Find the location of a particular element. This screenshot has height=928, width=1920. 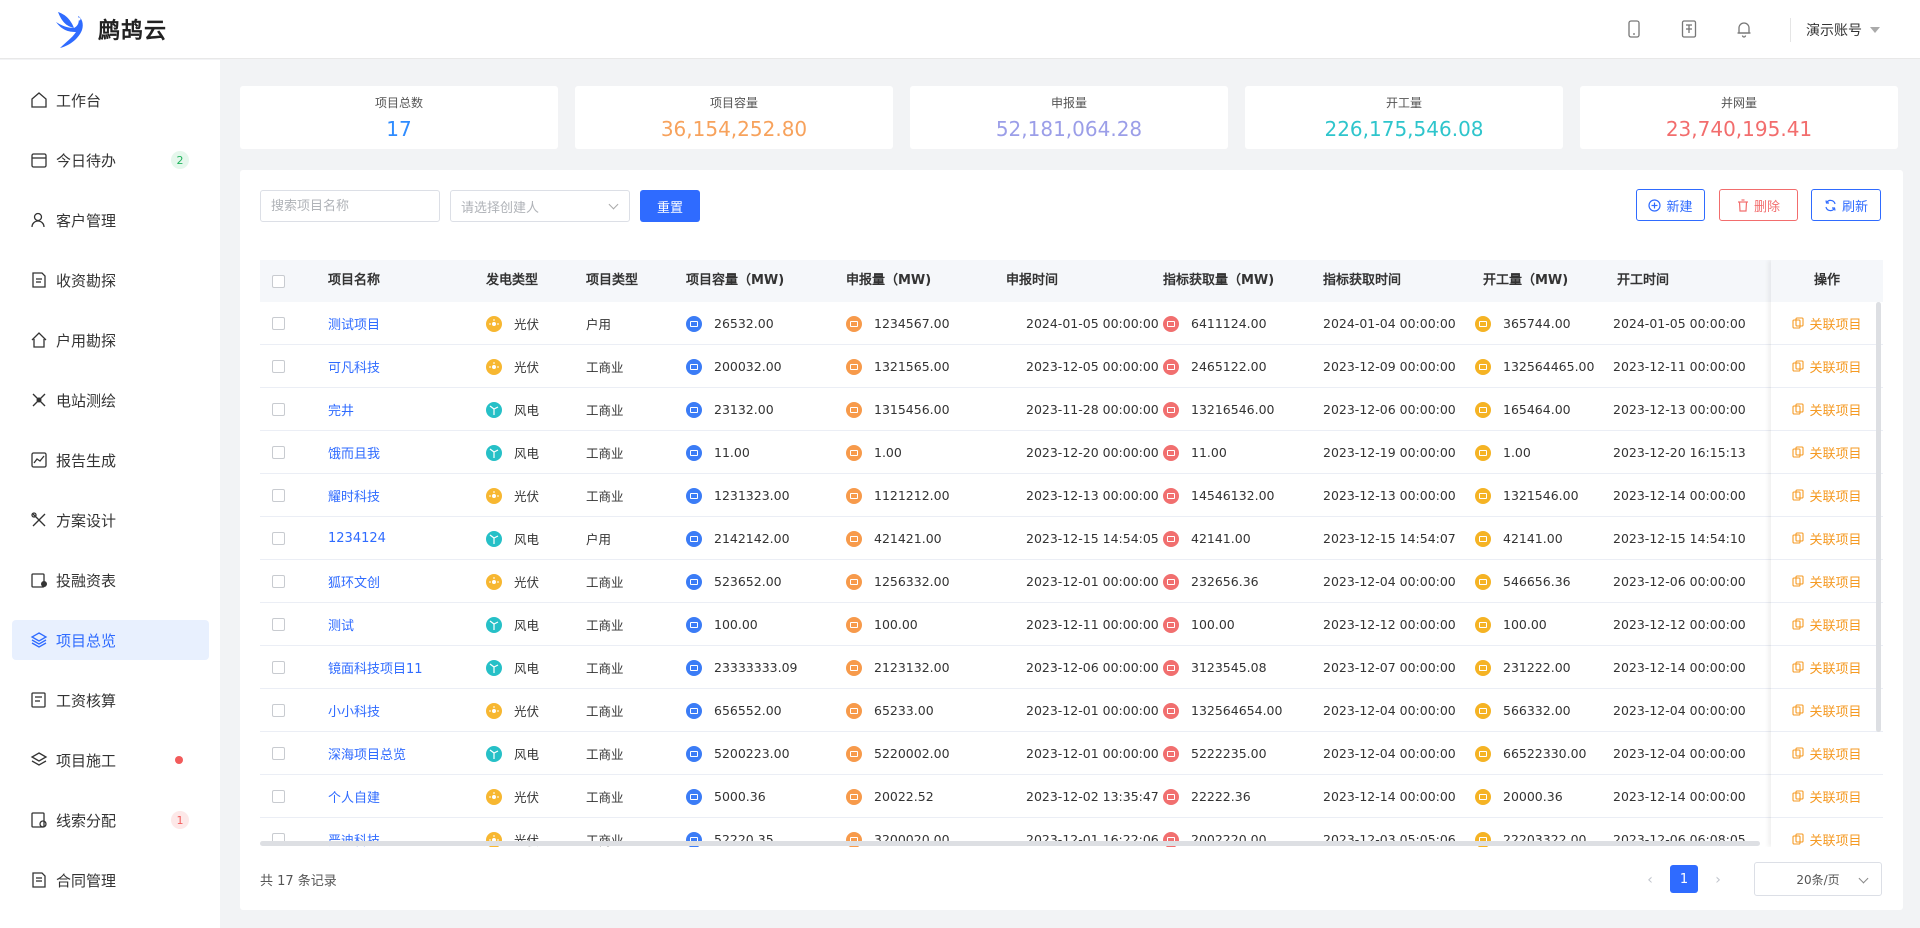

project-name-link: 测试 is located at coordinates (341, 624).